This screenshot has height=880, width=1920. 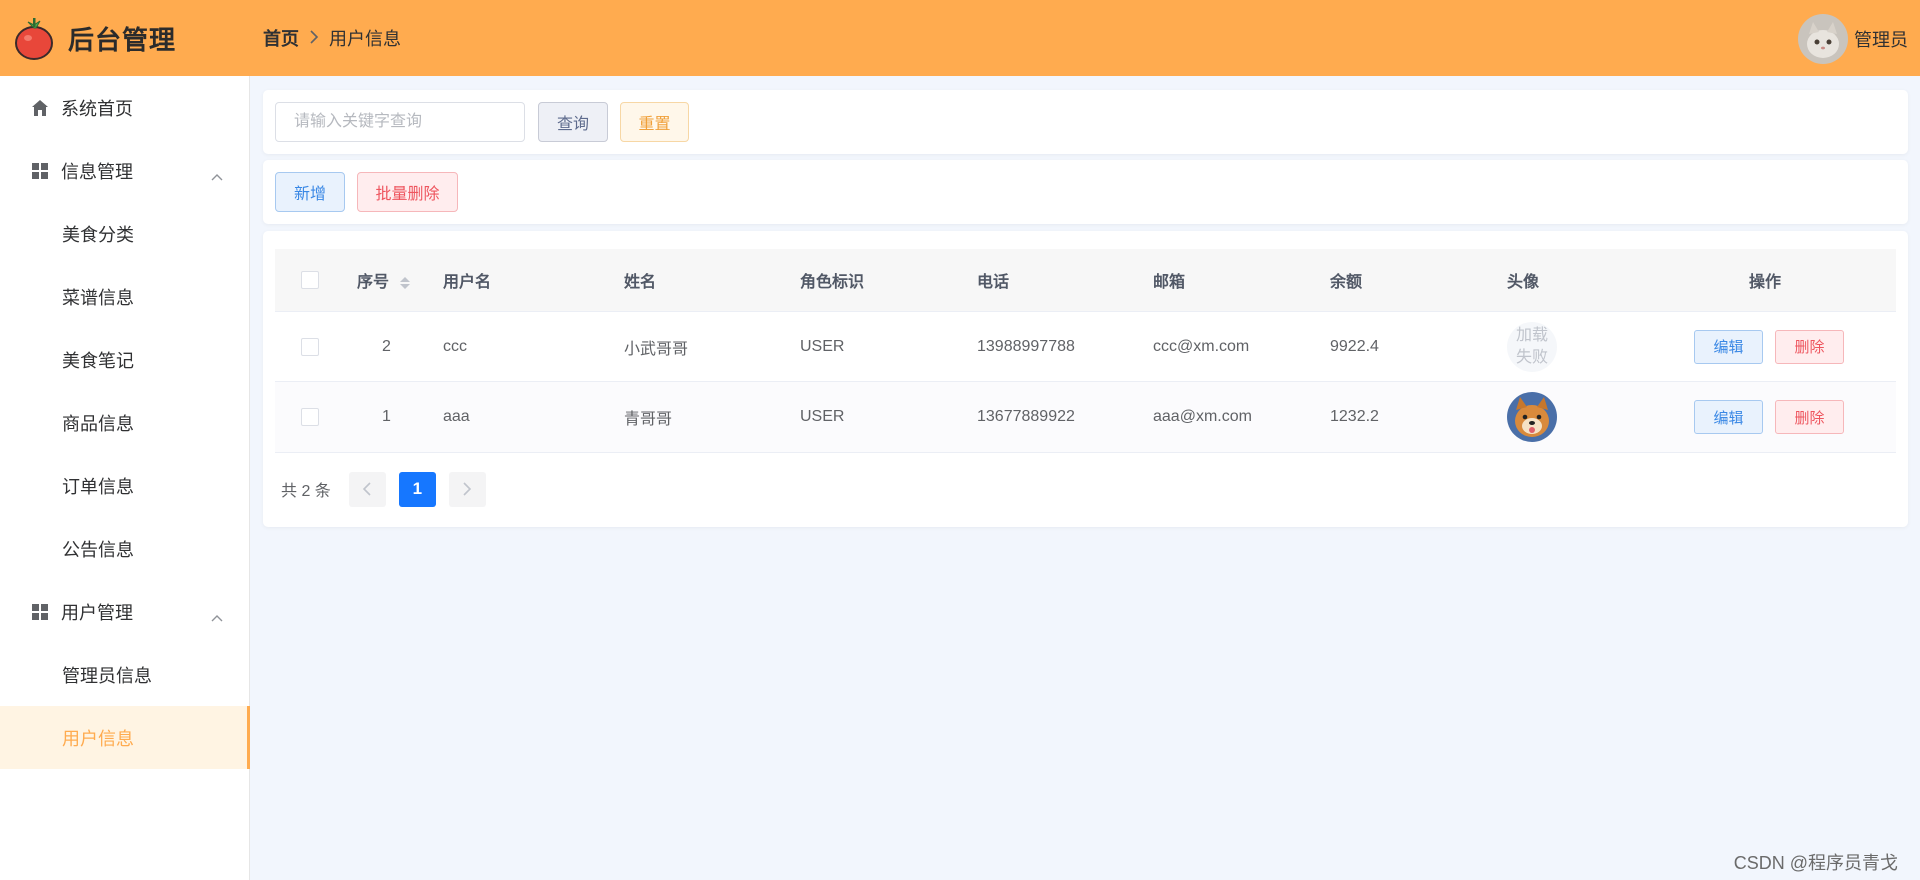 I want to click on cell-balance: 1232.2, so click(x=1354, y=416).